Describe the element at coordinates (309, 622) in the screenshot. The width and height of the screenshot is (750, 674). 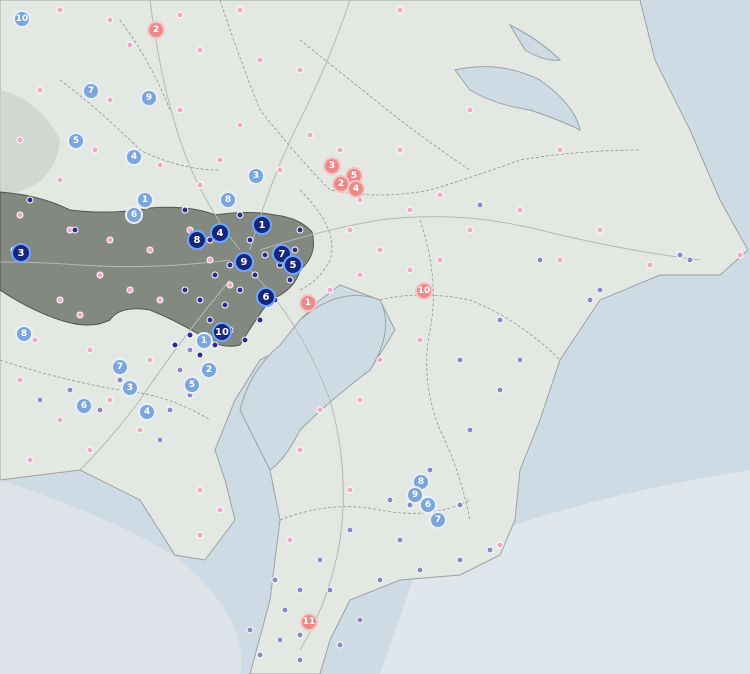
I see `cluster-marker: 11` at that location.